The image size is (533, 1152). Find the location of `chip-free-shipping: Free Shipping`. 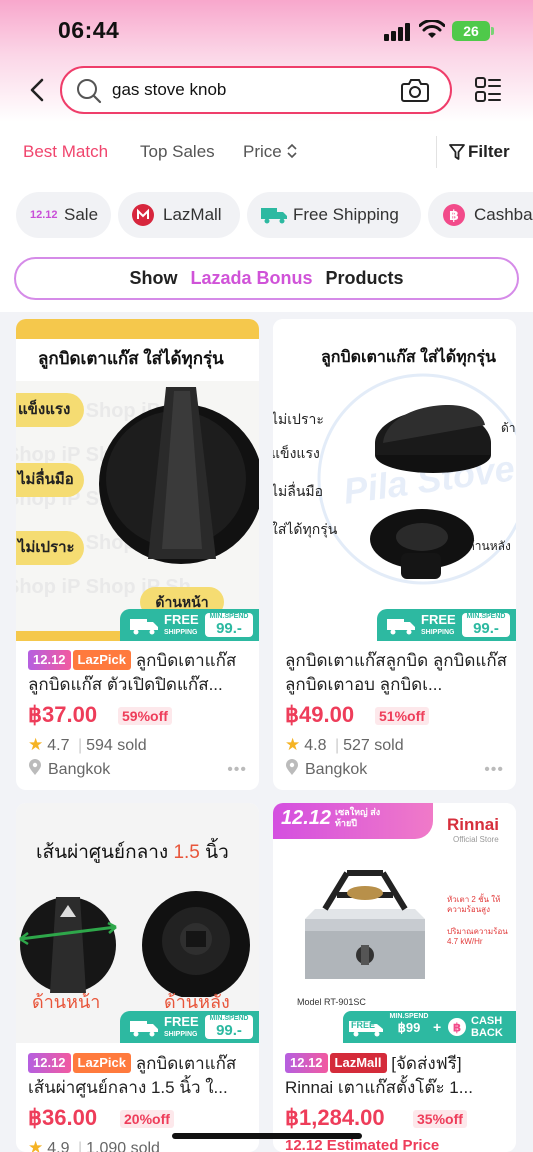

chip-free-shipping: Free Shipping is located at coordinates (334, 215).